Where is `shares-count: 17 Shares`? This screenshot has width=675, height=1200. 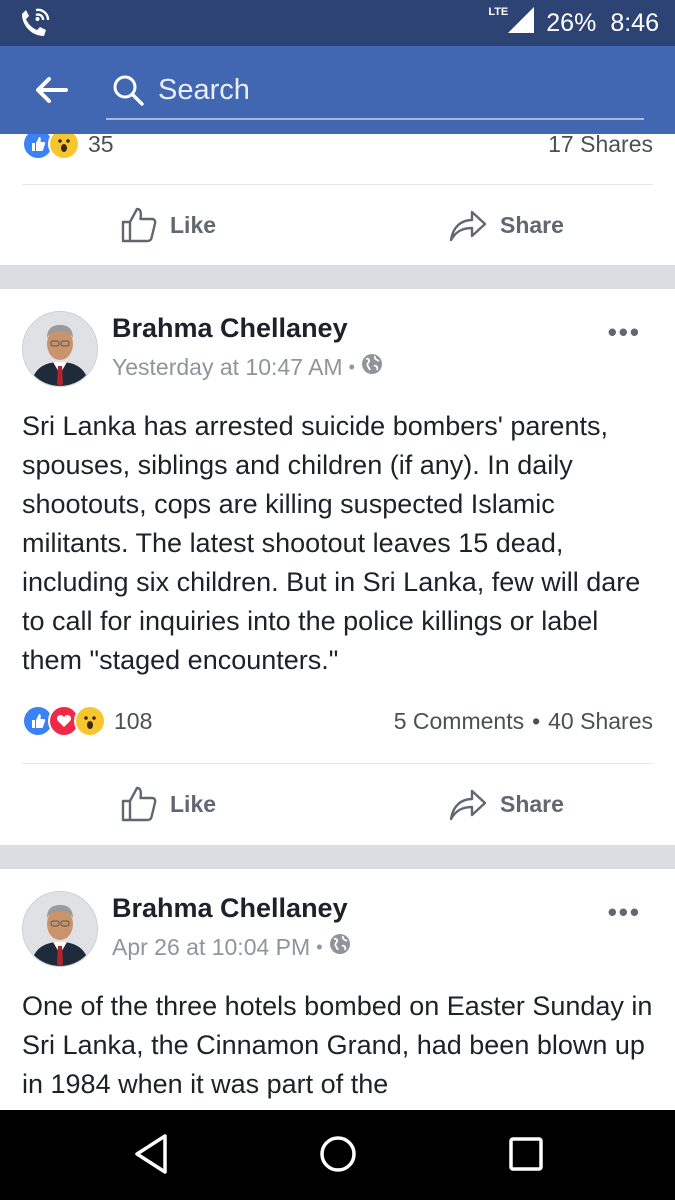 shares-count: 17 Shares is located at coordinates (600, 146).